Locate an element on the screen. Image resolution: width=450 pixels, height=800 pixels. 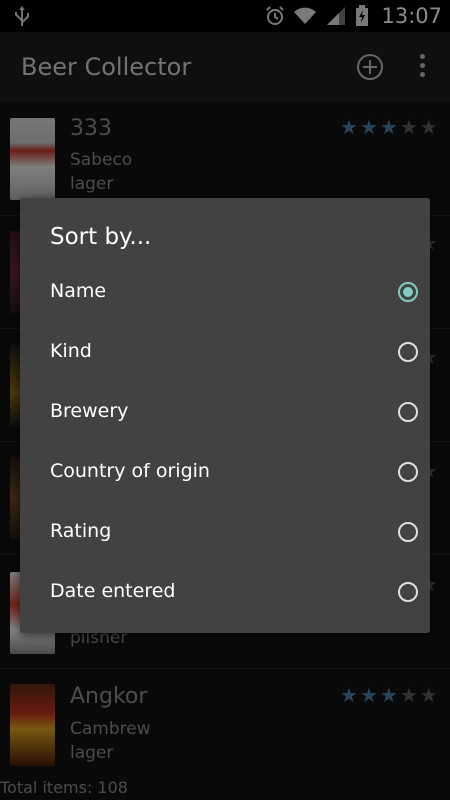
sort-option-kind: Kind is located at coordinates (225, 354).